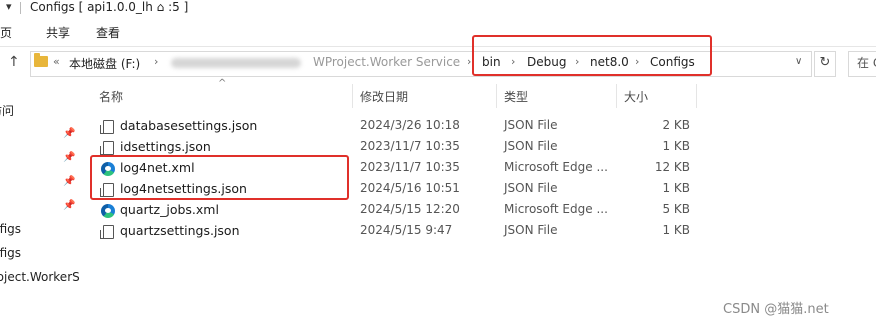 This screenshot has height=325, width=876. Describe the element at coordinates (104, 63) in the screenshot. I see `breadcrumb-drive: 本地磁盘 (F:)` at that location.